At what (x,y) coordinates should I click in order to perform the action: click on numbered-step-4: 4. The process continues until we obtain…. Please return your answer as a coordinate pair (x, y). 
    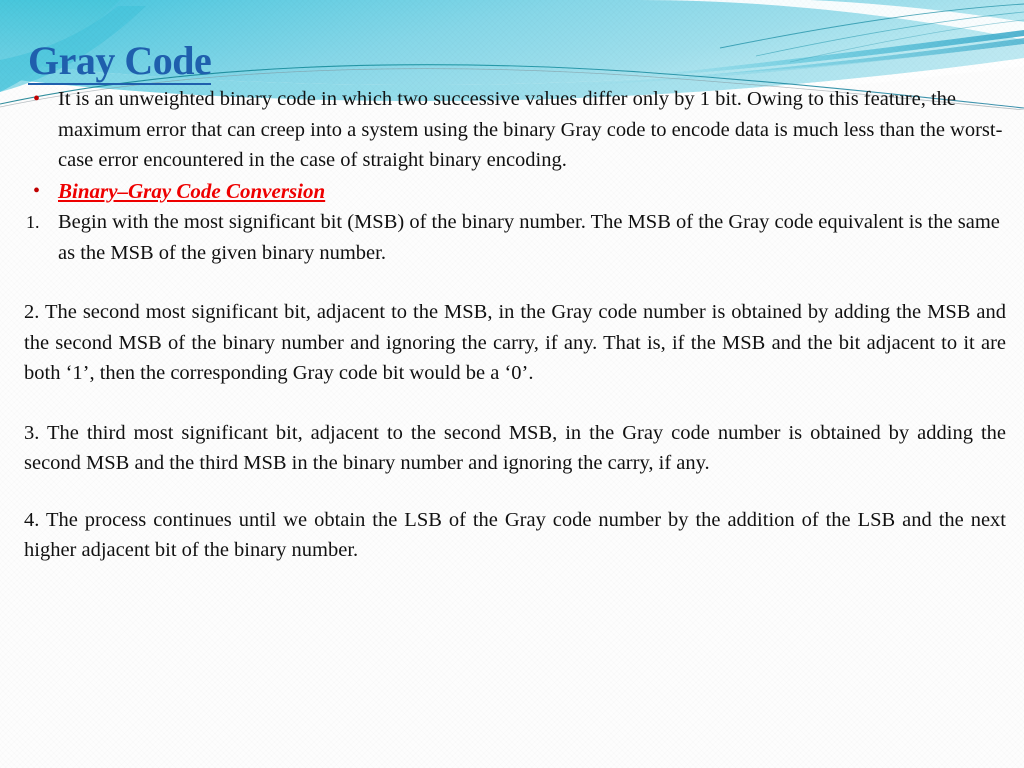
    Looking at the image, I should click on (515, 535).